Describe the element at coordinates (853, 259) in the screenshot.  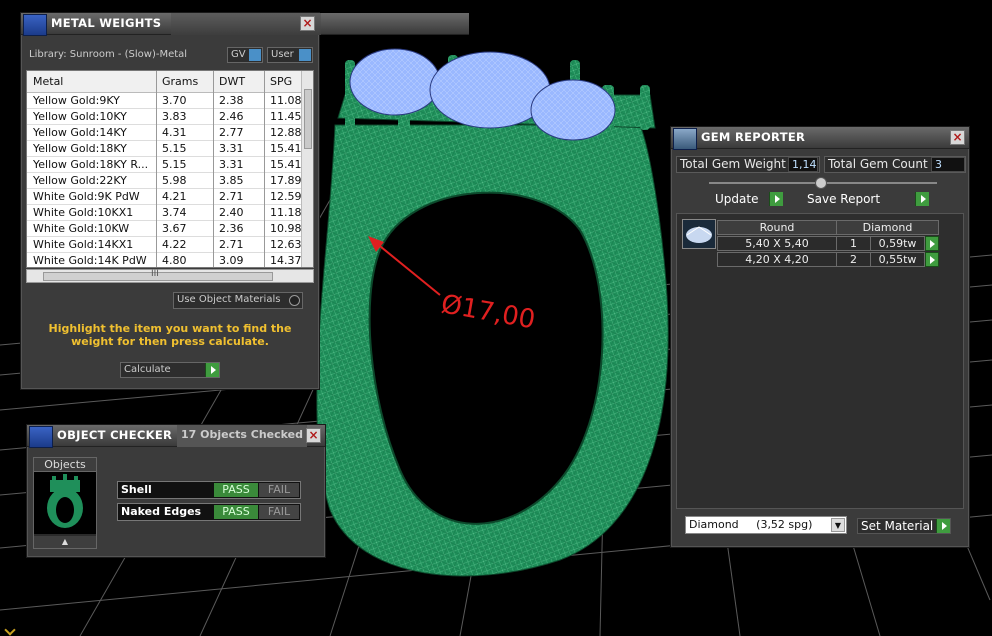
I see `gem-qty-cell: 2` at that location.